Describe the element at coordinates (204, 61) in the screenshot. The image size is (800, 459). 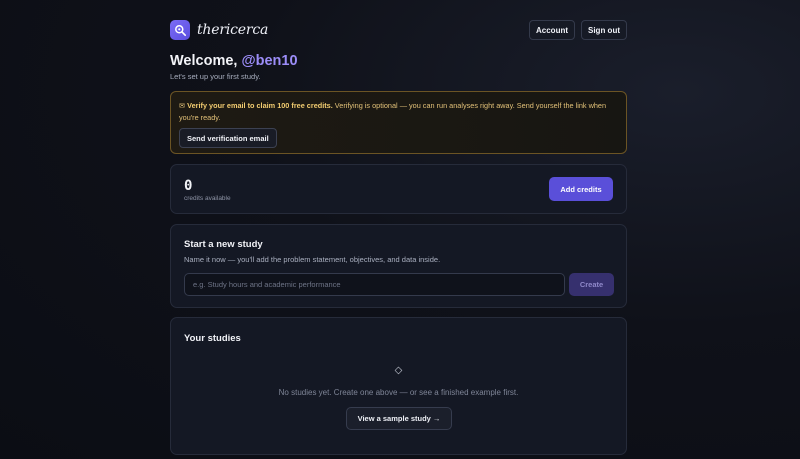
I see `welcome-greeting: Welcome,` at that location.